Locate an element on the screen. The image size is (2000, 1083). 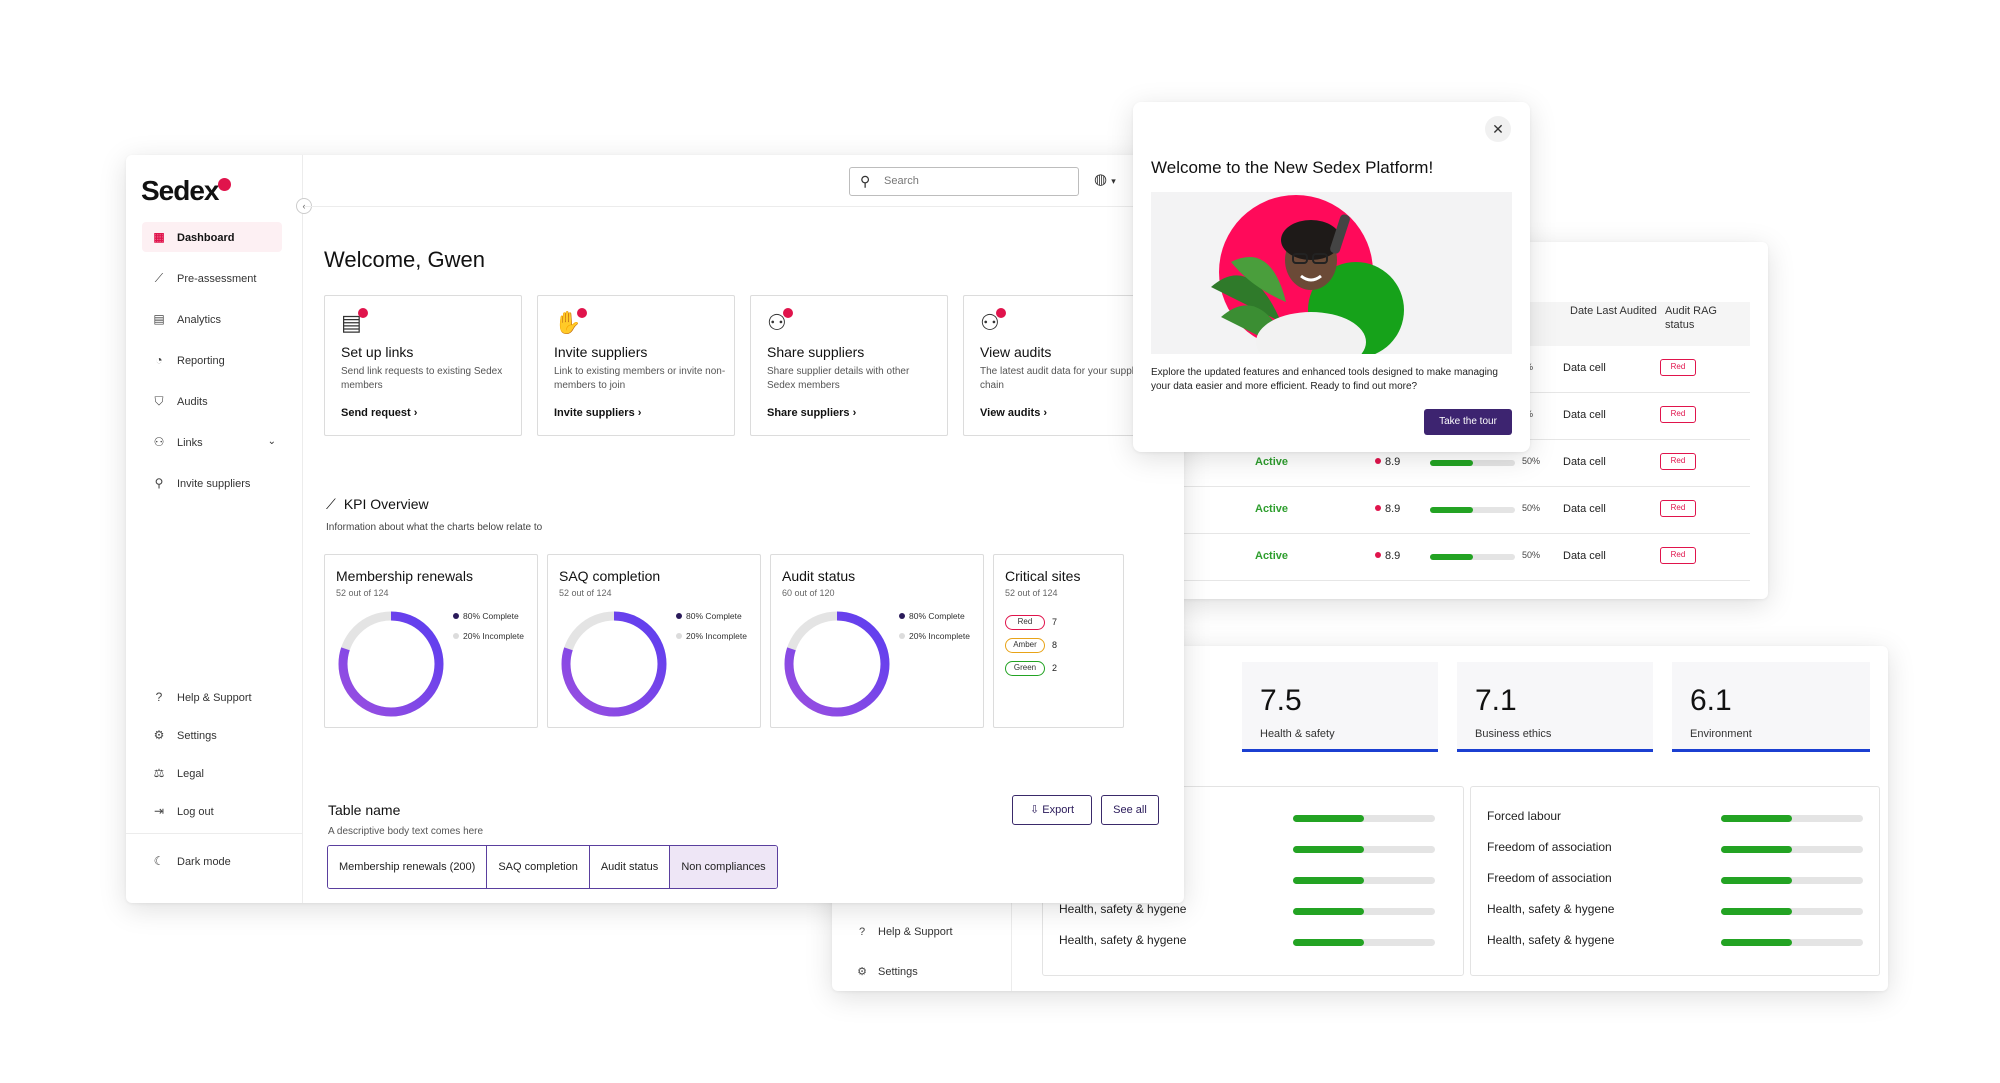
sidebar-item-label: Legal is located at coordinates (190, 774).